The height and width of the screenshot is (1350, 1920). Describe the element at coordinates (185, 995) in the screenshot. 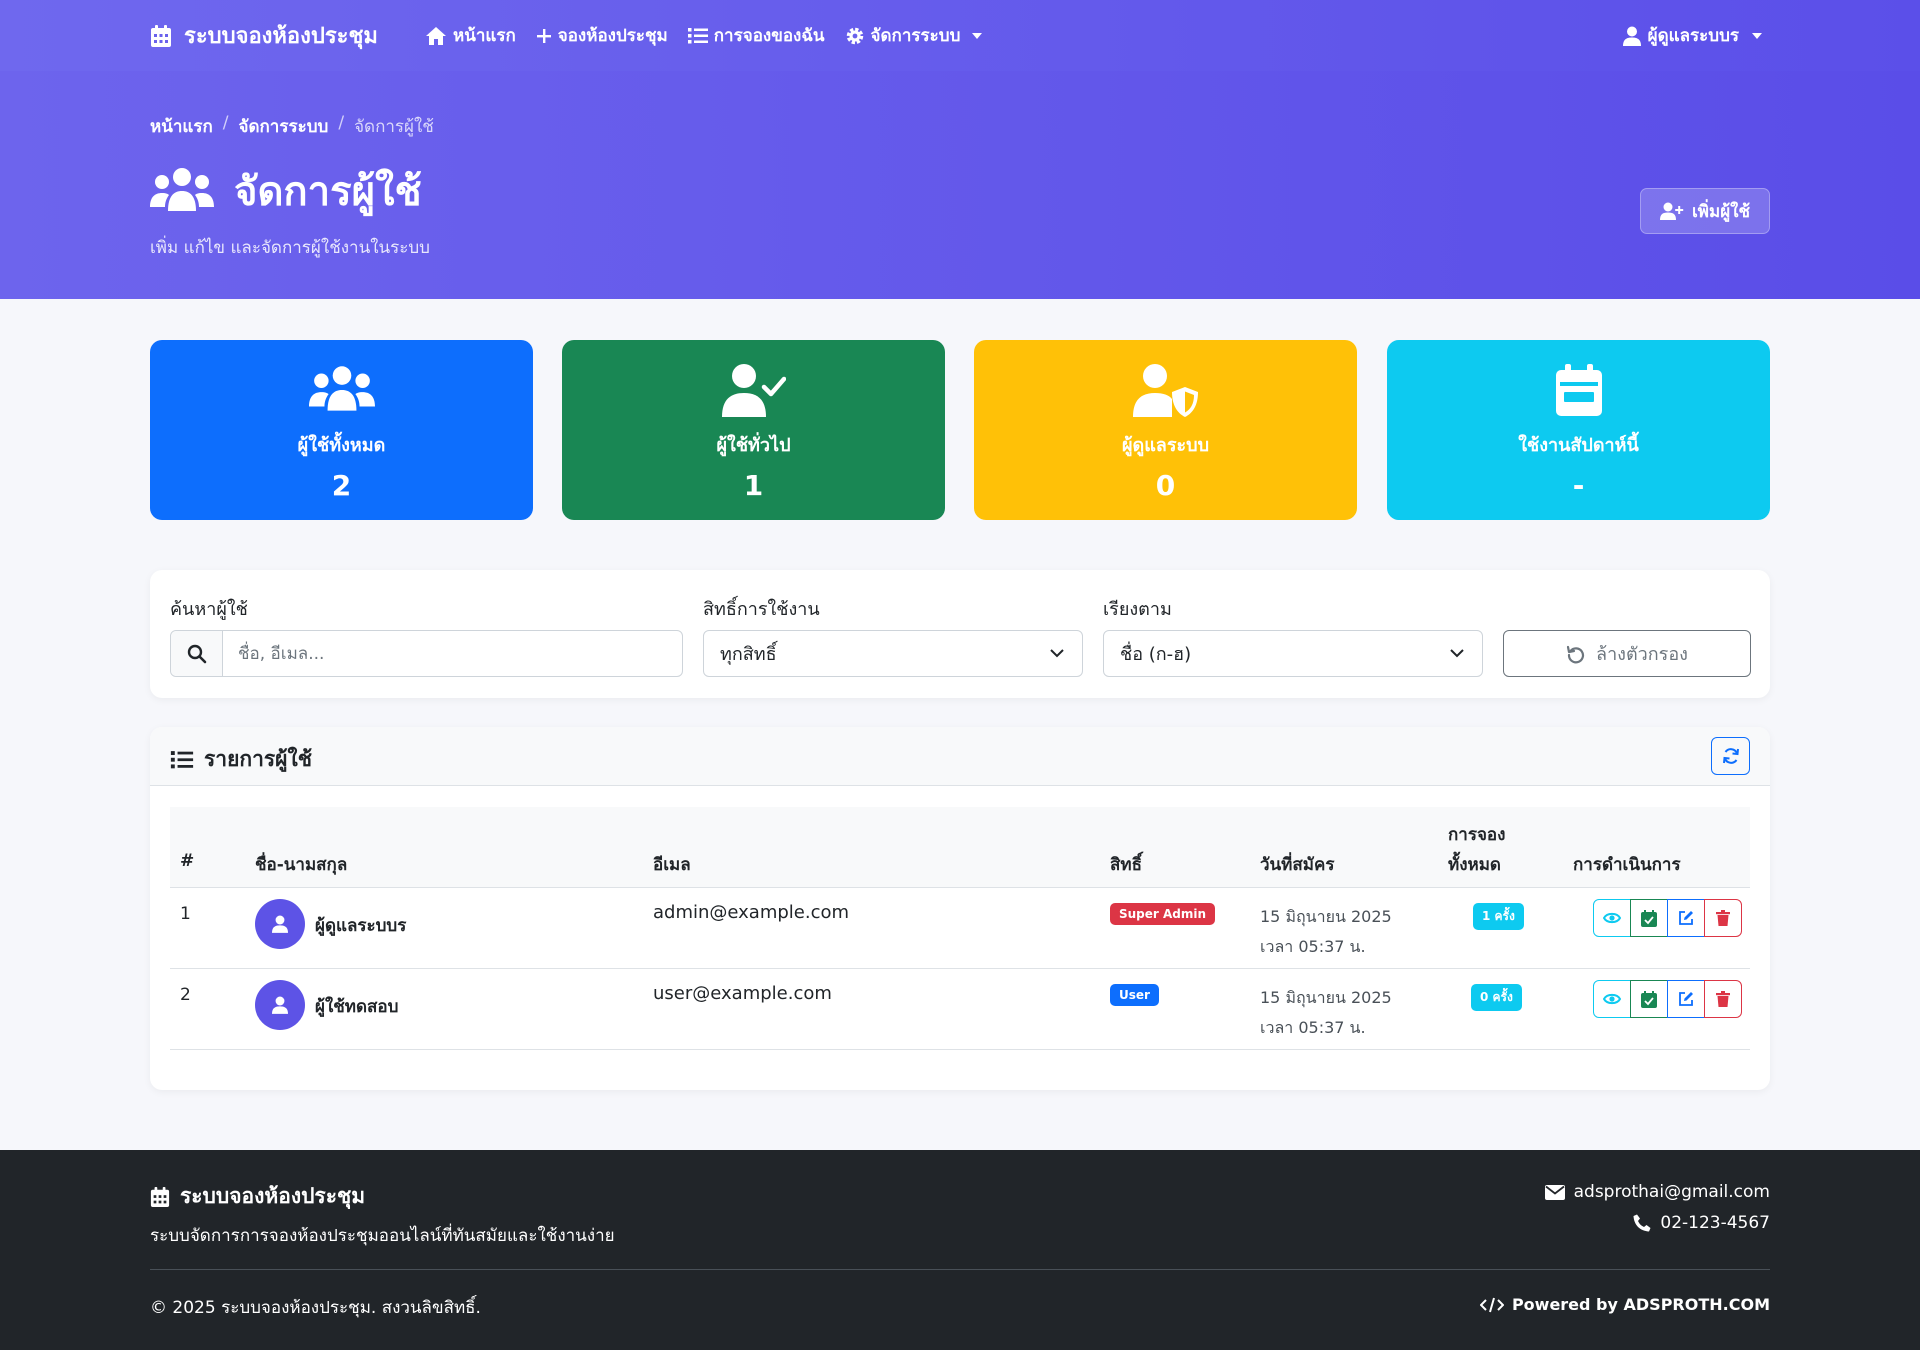

I see `row-number: 2` at that location.